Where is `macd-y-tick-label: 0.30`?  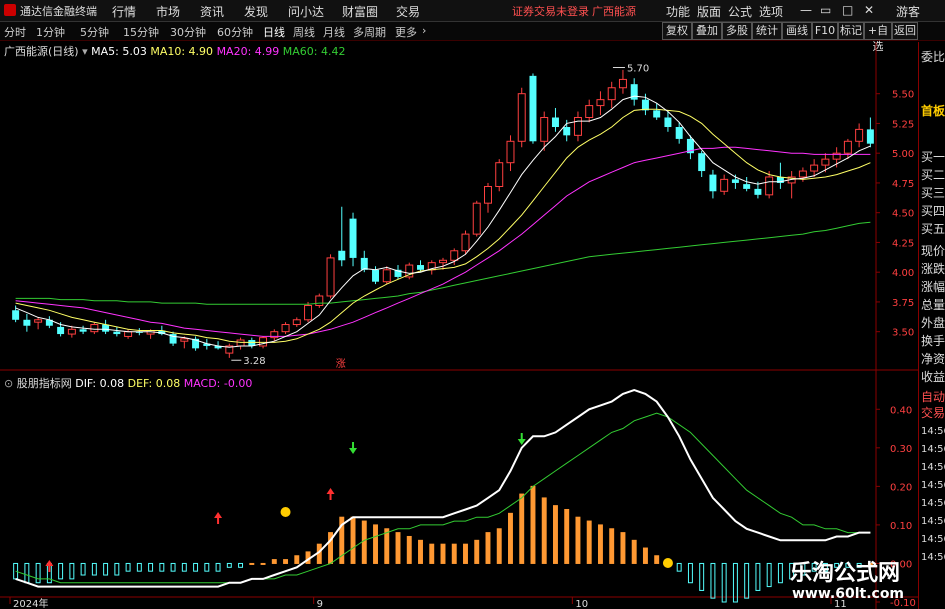
macd-y-tick-label: 0.30 is located at coordinates (901, 449).